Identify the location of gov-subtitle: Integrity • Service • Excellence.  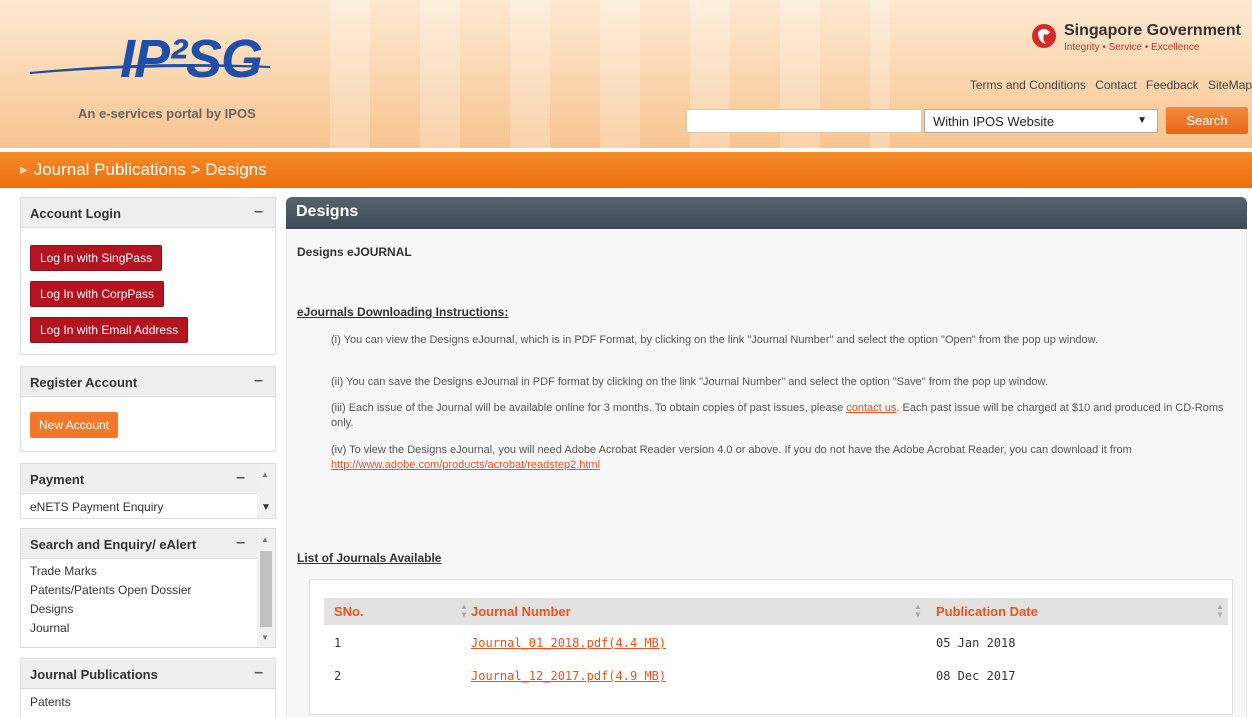
(1132, 47).